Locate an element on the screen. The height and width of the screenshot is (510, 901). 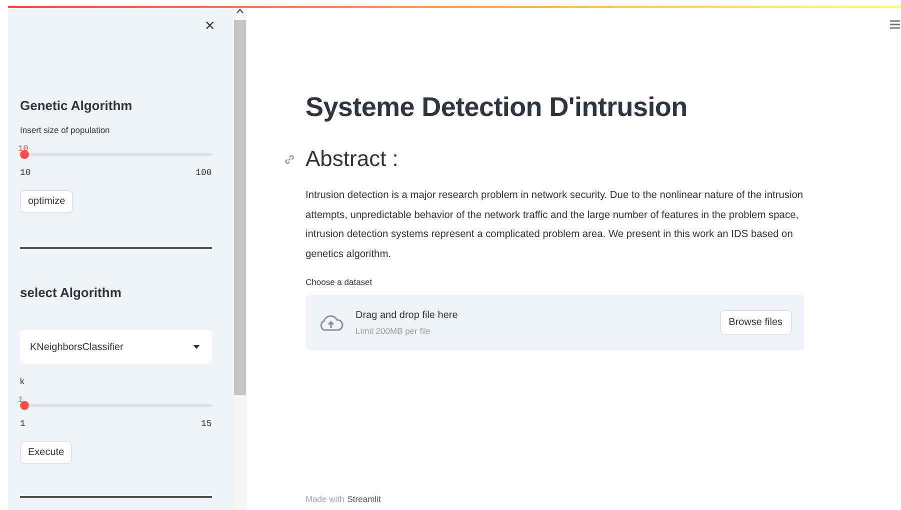
slider-max: 15 is located at coordinates (206, 424).